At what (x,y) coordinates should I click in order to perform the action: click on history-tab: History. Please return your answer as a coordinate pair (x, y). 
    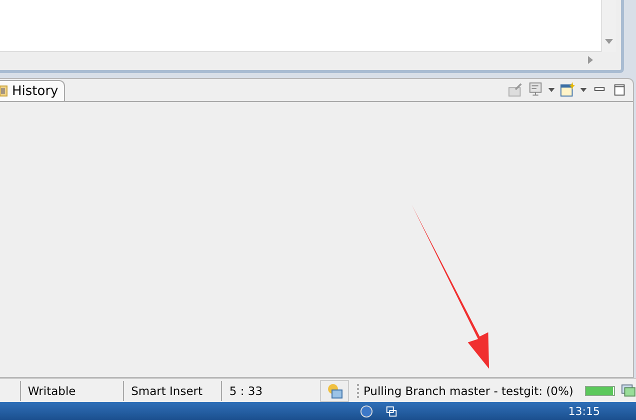
    Looking at the image, I should click on (33, 90).